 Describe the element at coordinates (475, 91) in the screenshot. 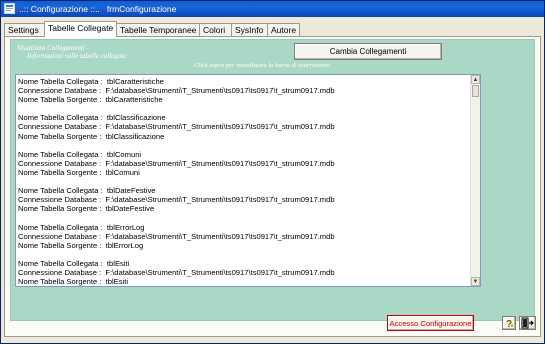

I see `scroll-thumb` at that location.